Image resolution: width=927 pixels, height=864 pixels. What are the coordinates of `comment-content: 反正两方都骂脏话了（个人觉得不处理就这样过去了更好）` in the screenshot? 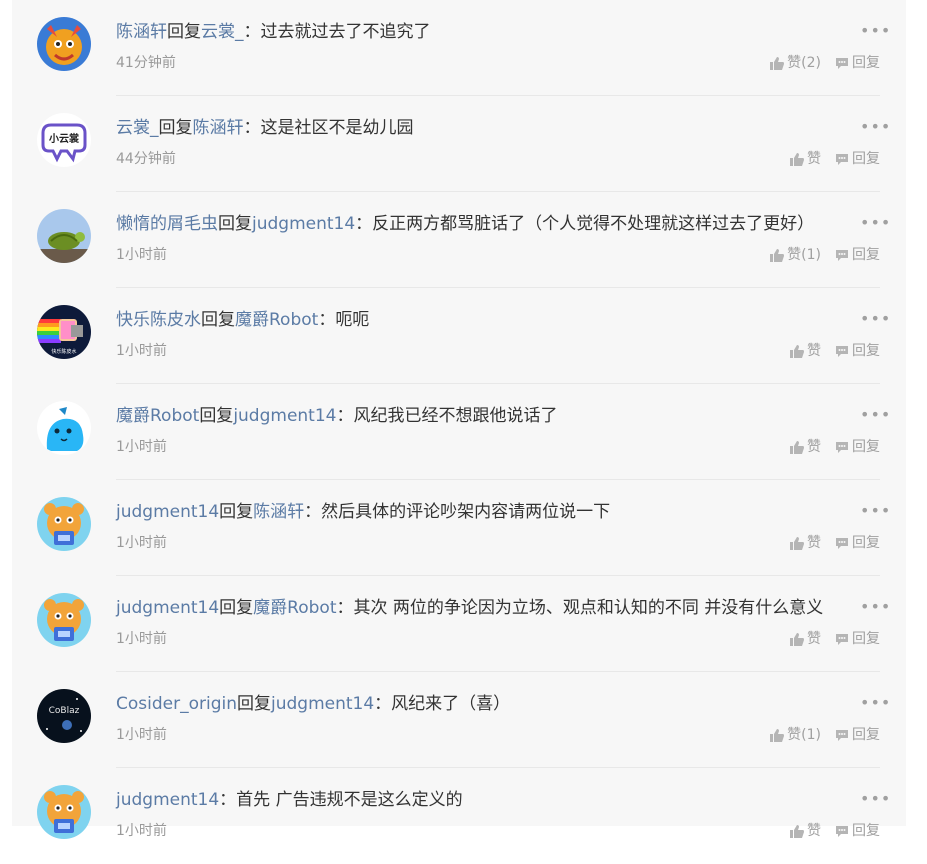 It's located at (593, 224).